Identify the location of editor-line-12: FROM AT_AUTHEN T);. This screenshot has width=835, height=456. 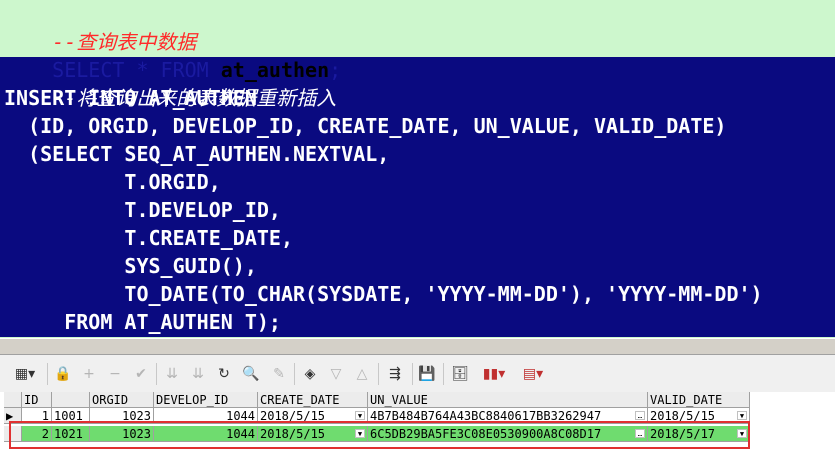
(142, 322).